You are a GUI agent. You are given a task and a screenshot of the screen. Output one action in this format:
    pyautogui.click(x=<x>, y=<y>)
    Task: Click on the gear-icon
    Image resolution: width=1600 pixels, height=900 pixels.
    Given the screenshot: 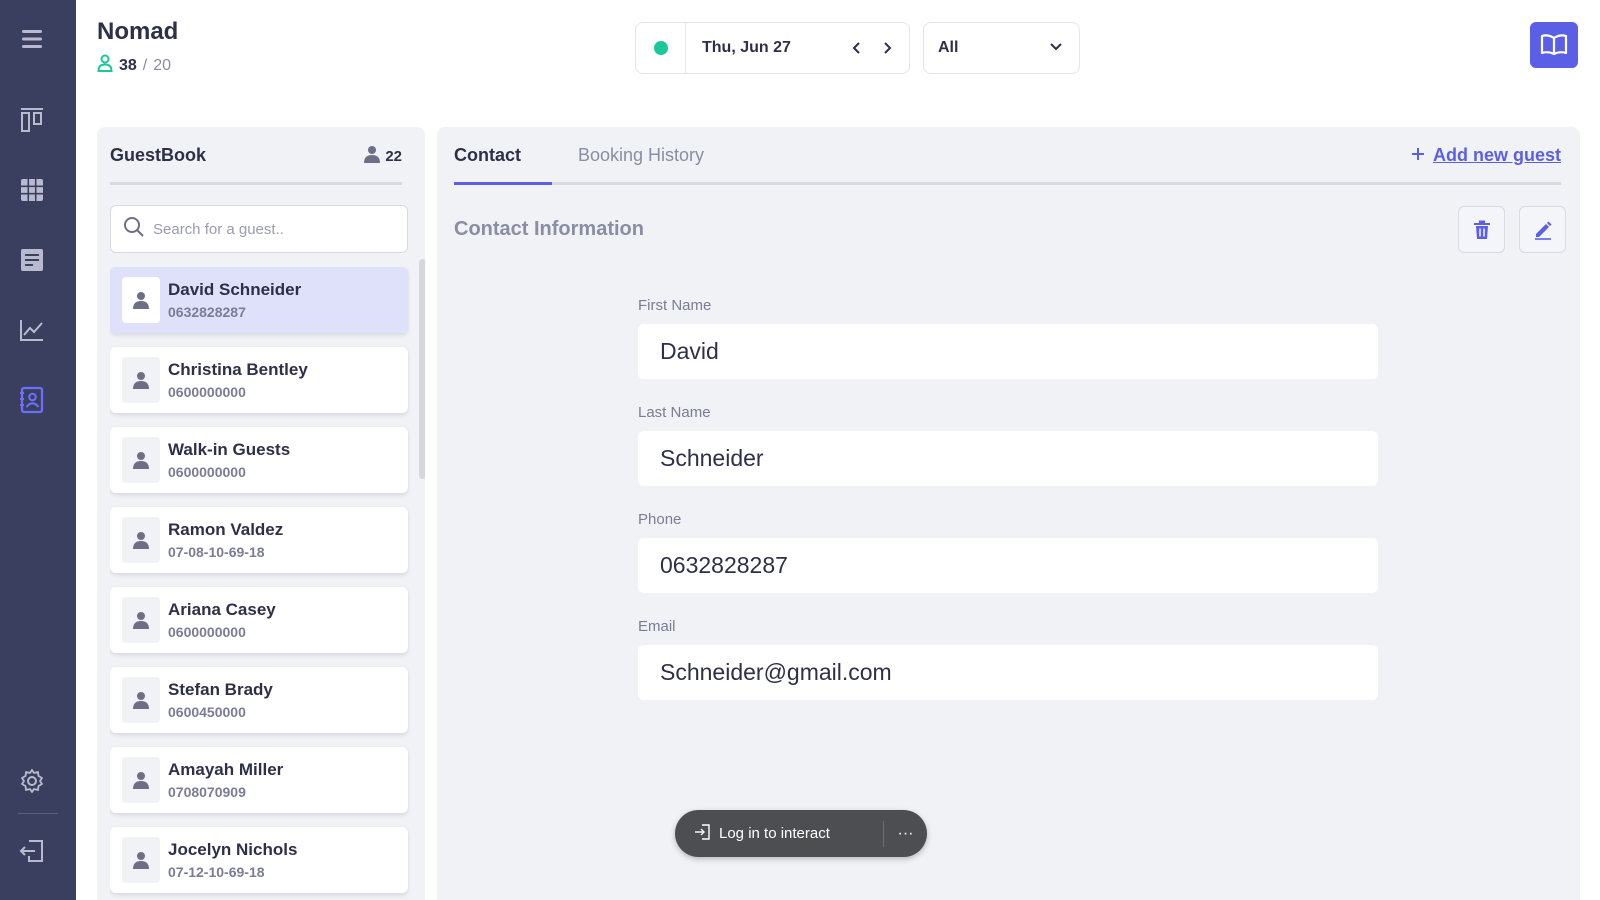 What is the action you would take?
    pyautogui.click(x=32, y=781)
    